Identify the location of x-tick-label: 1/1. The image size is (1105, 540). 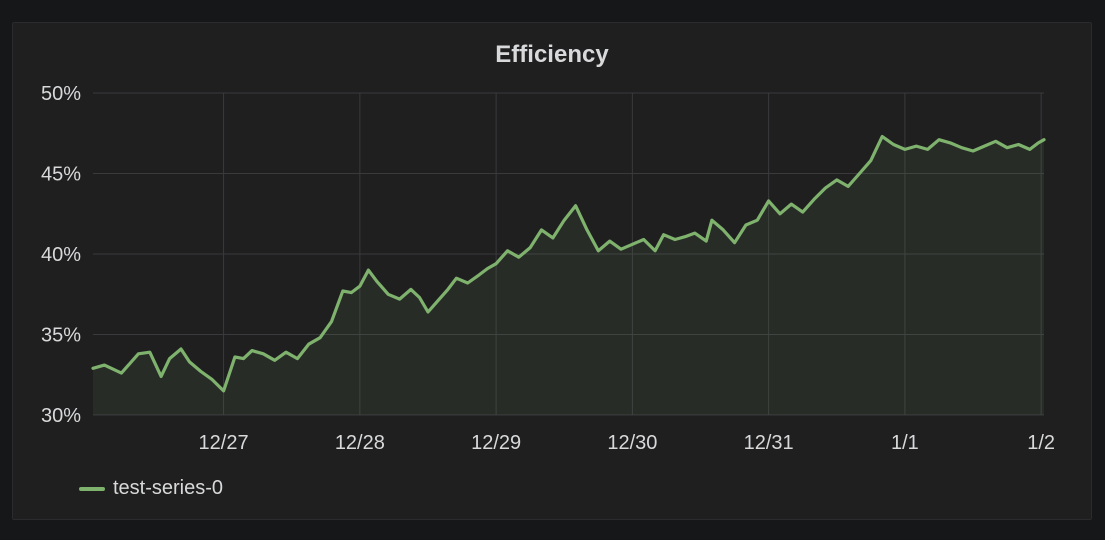
(905, 443).